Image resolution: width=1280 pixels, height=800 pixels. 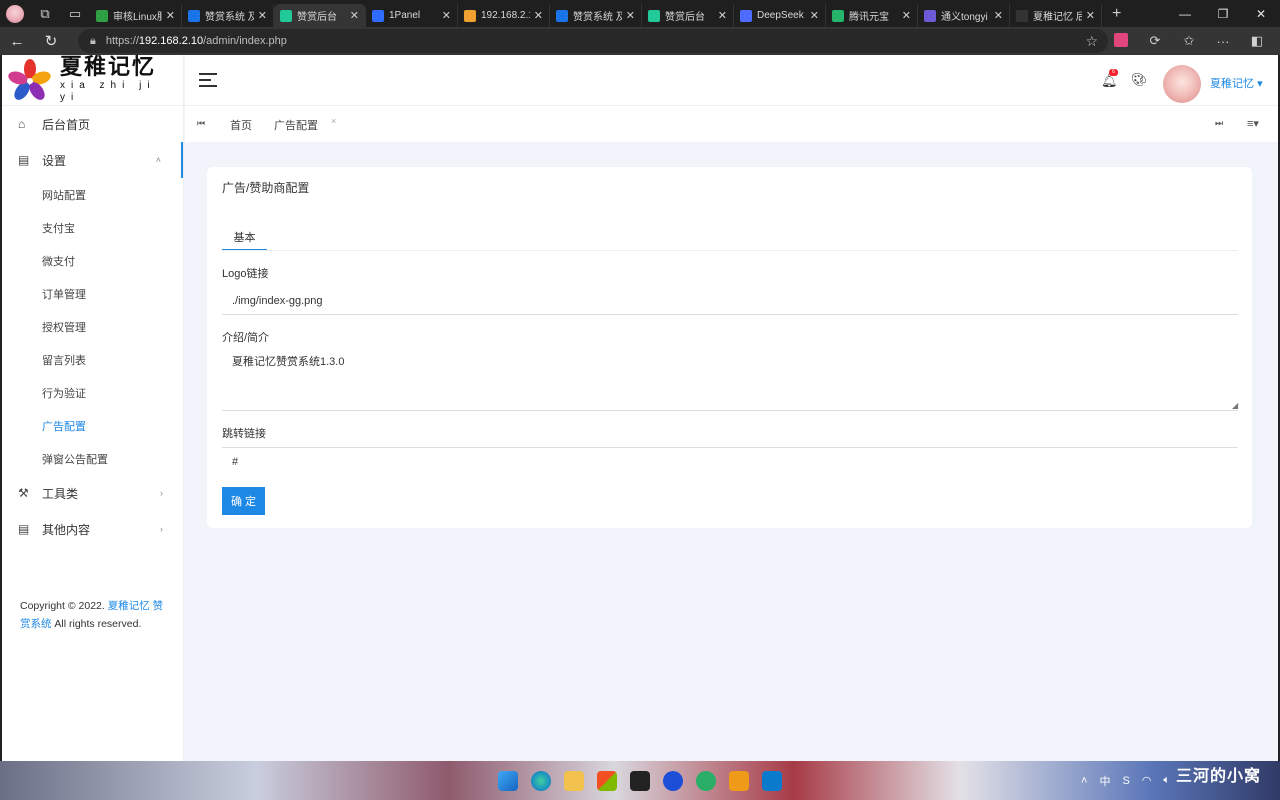 What do you see at coordinates (92, 458) in the screenshot?
I see `sidebar-subitem: 弹窗公告配置` at bounding box center [92, 458].